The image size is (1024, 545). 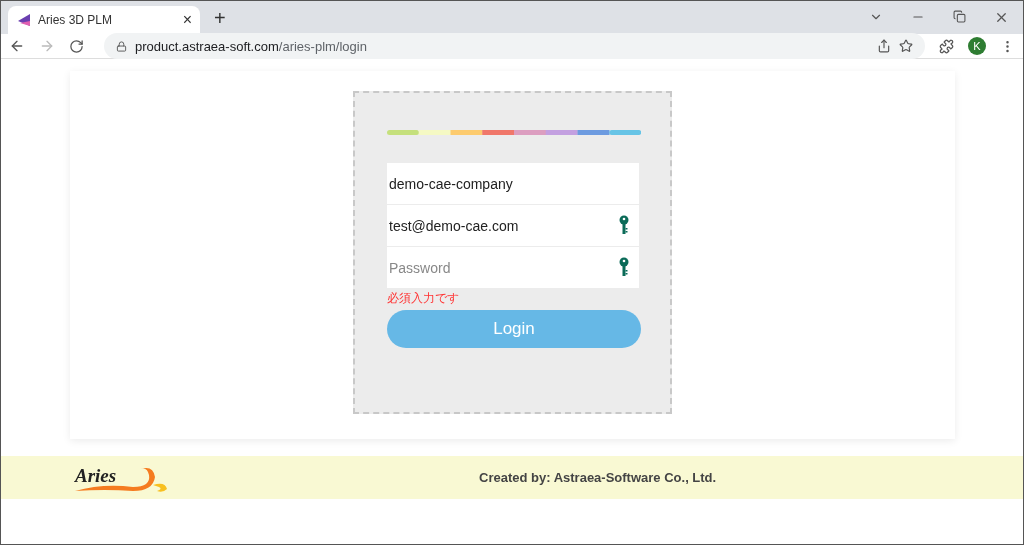 I want to click on app-logo-icon, so click(x=24, y=20).